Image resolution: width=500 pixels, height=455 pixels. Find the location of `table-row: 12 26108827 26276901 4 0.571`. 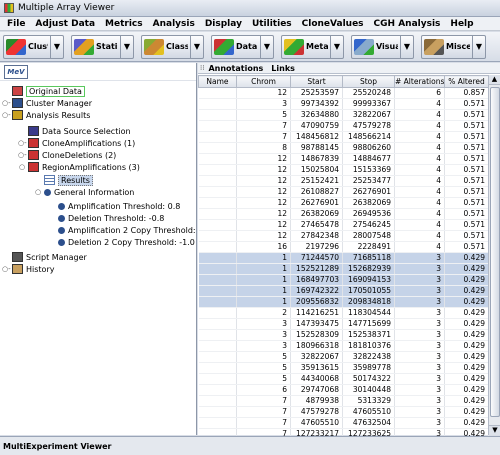

table-row: 12 26108827 26276901 4 0.571 is located at coordinates (343, 192).